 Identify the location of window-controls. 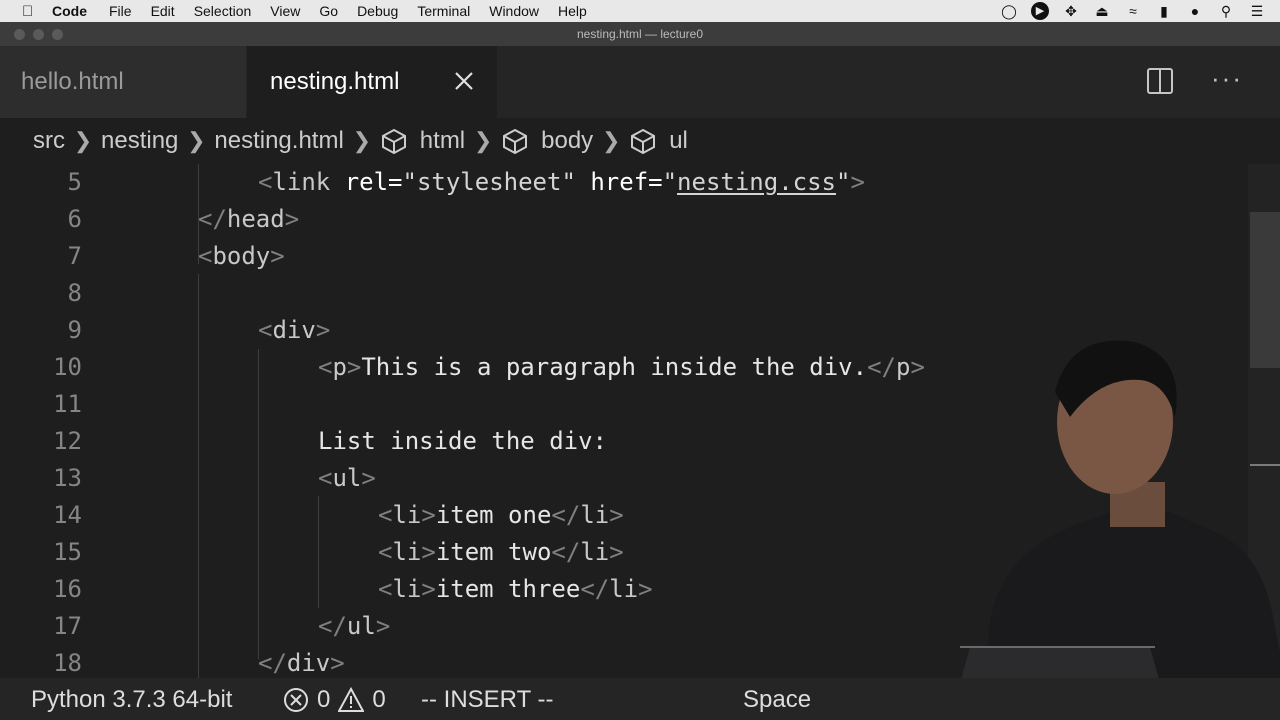
(38, 34).